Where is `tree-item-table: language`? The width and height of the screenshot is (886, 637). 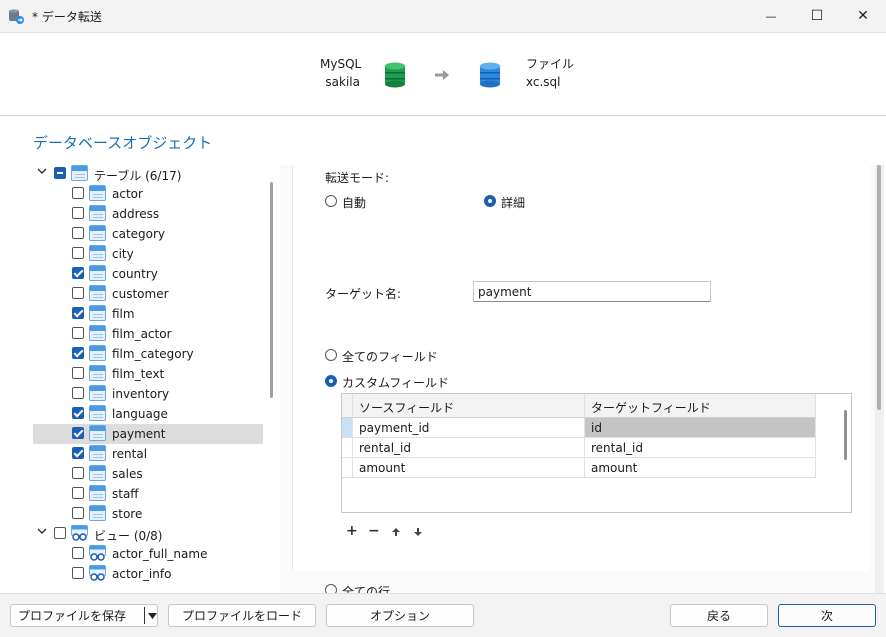
tree-item-table: language is located at coordinates (148, 414).